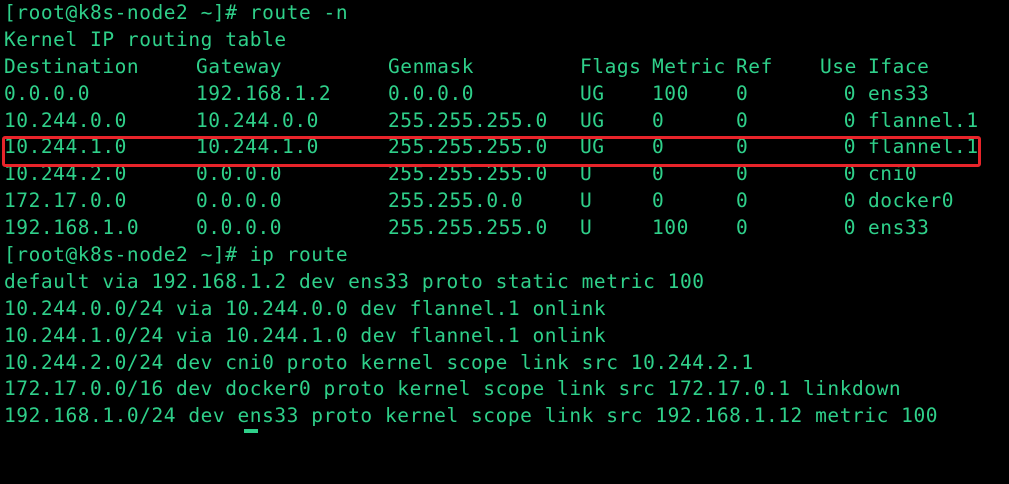 The width and height of the screenshot is (1009, 484). I want to click on header-flags: Flags, so click(611, 66).